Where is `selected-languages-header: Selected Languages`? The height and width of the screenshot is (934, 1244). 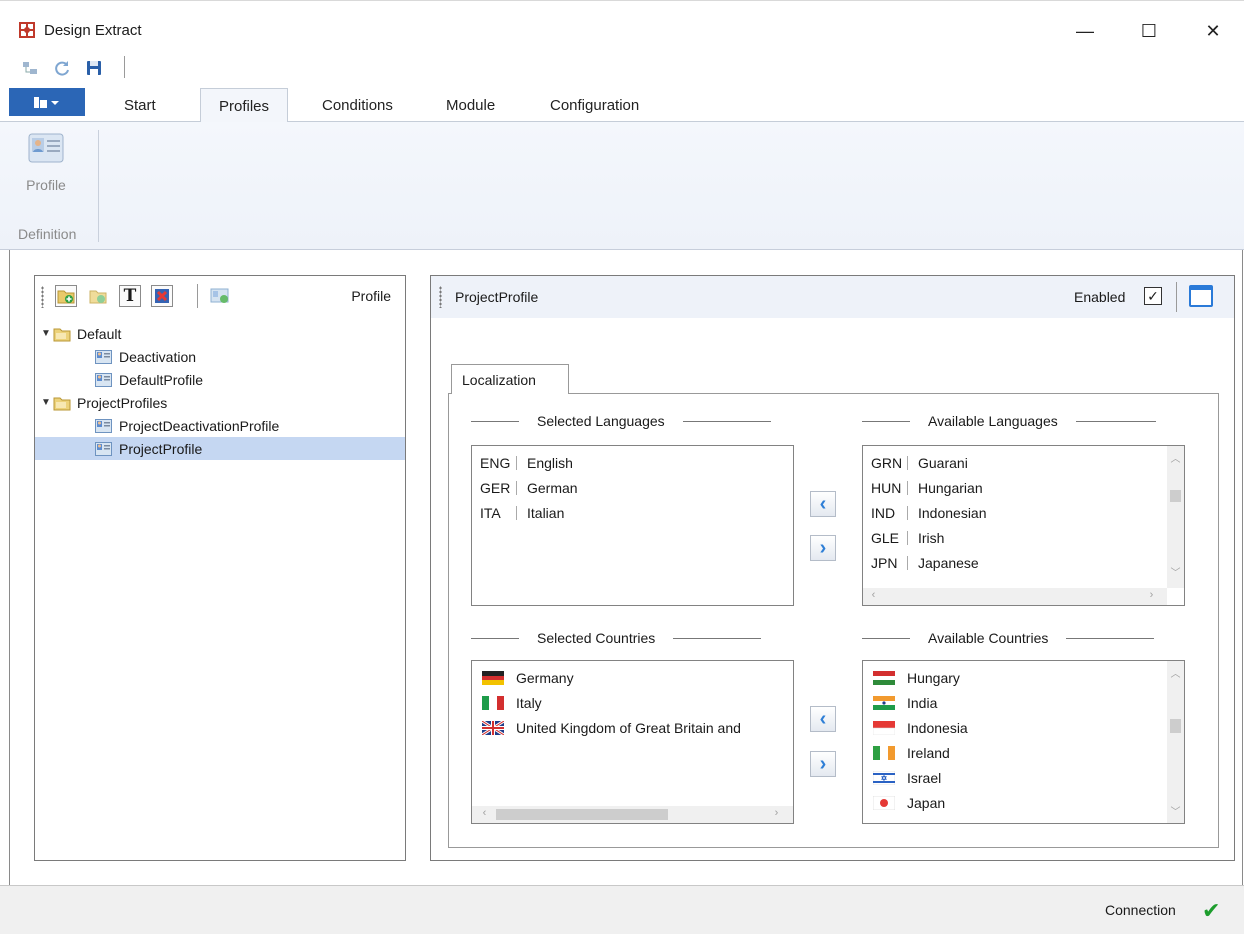
selected-languages-header: Selected Languages is located at coordinates (631, 421).